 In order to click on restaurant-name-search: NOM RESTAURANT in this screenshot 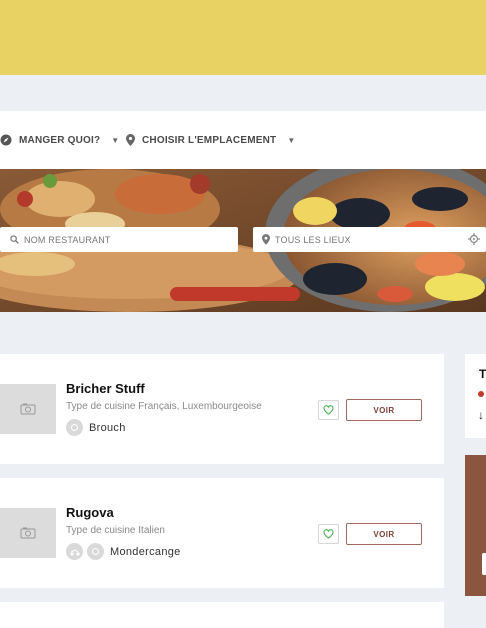, I will do `click(119, 239)`.